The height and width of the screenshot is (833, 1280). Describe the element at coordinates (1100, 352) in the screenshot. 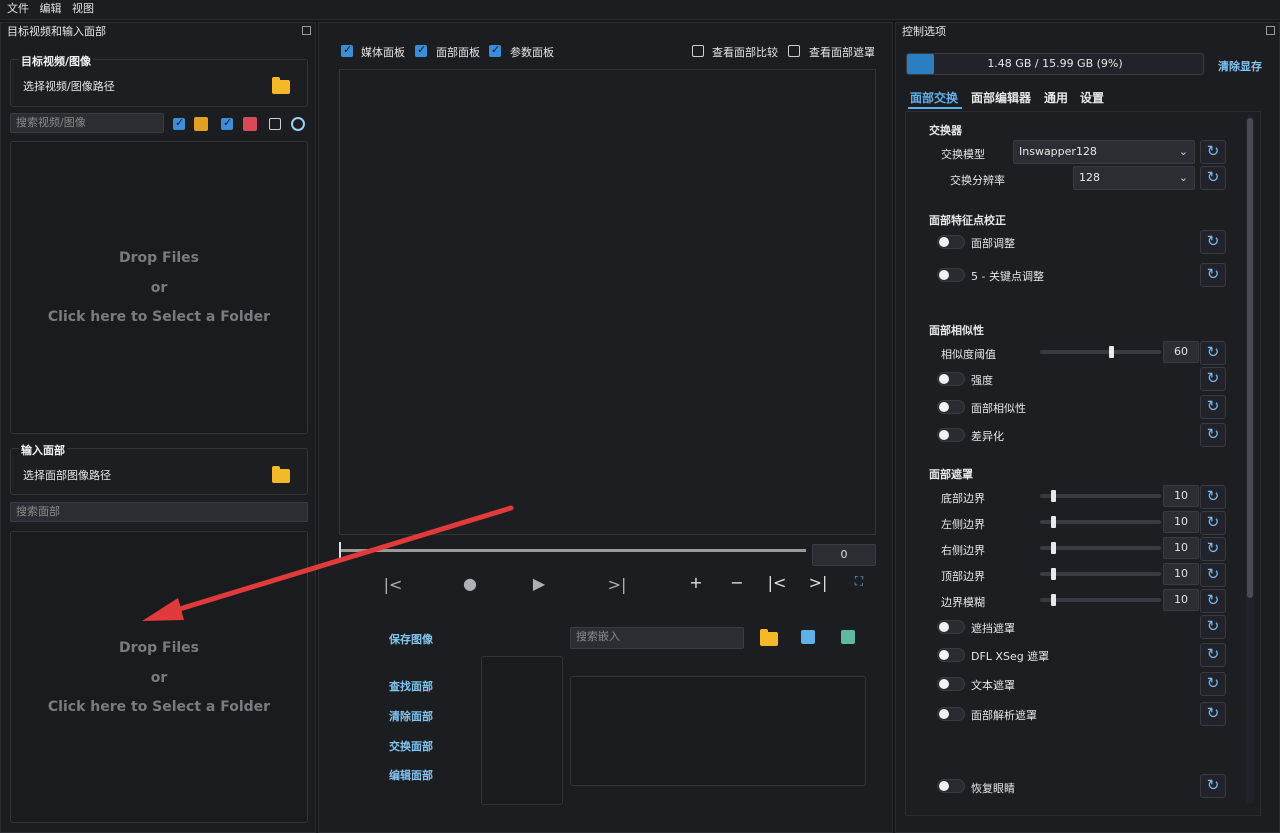

I see `threshold-slider` at that location.